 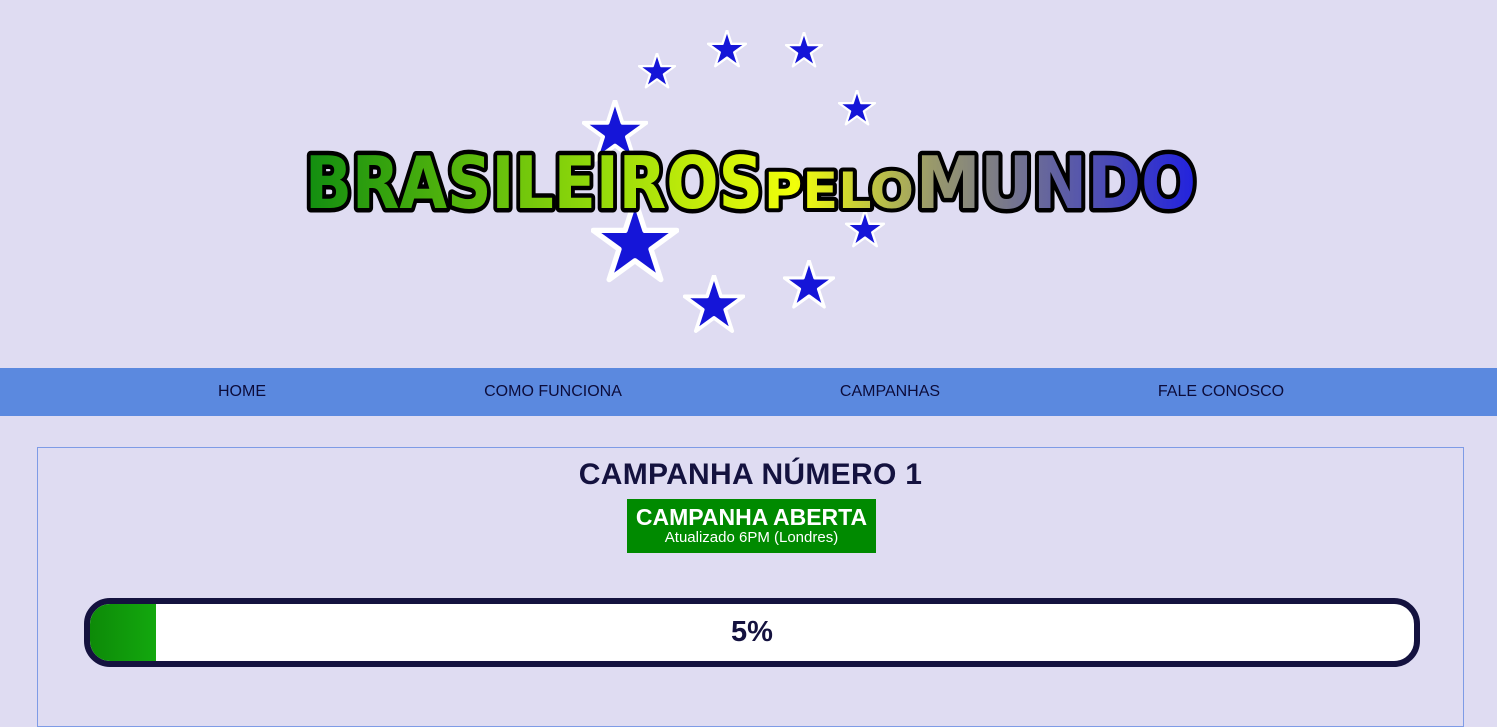 I want to click on status-updated-time: Atualizado 6PM (Londres), so click(x=751, y=537).